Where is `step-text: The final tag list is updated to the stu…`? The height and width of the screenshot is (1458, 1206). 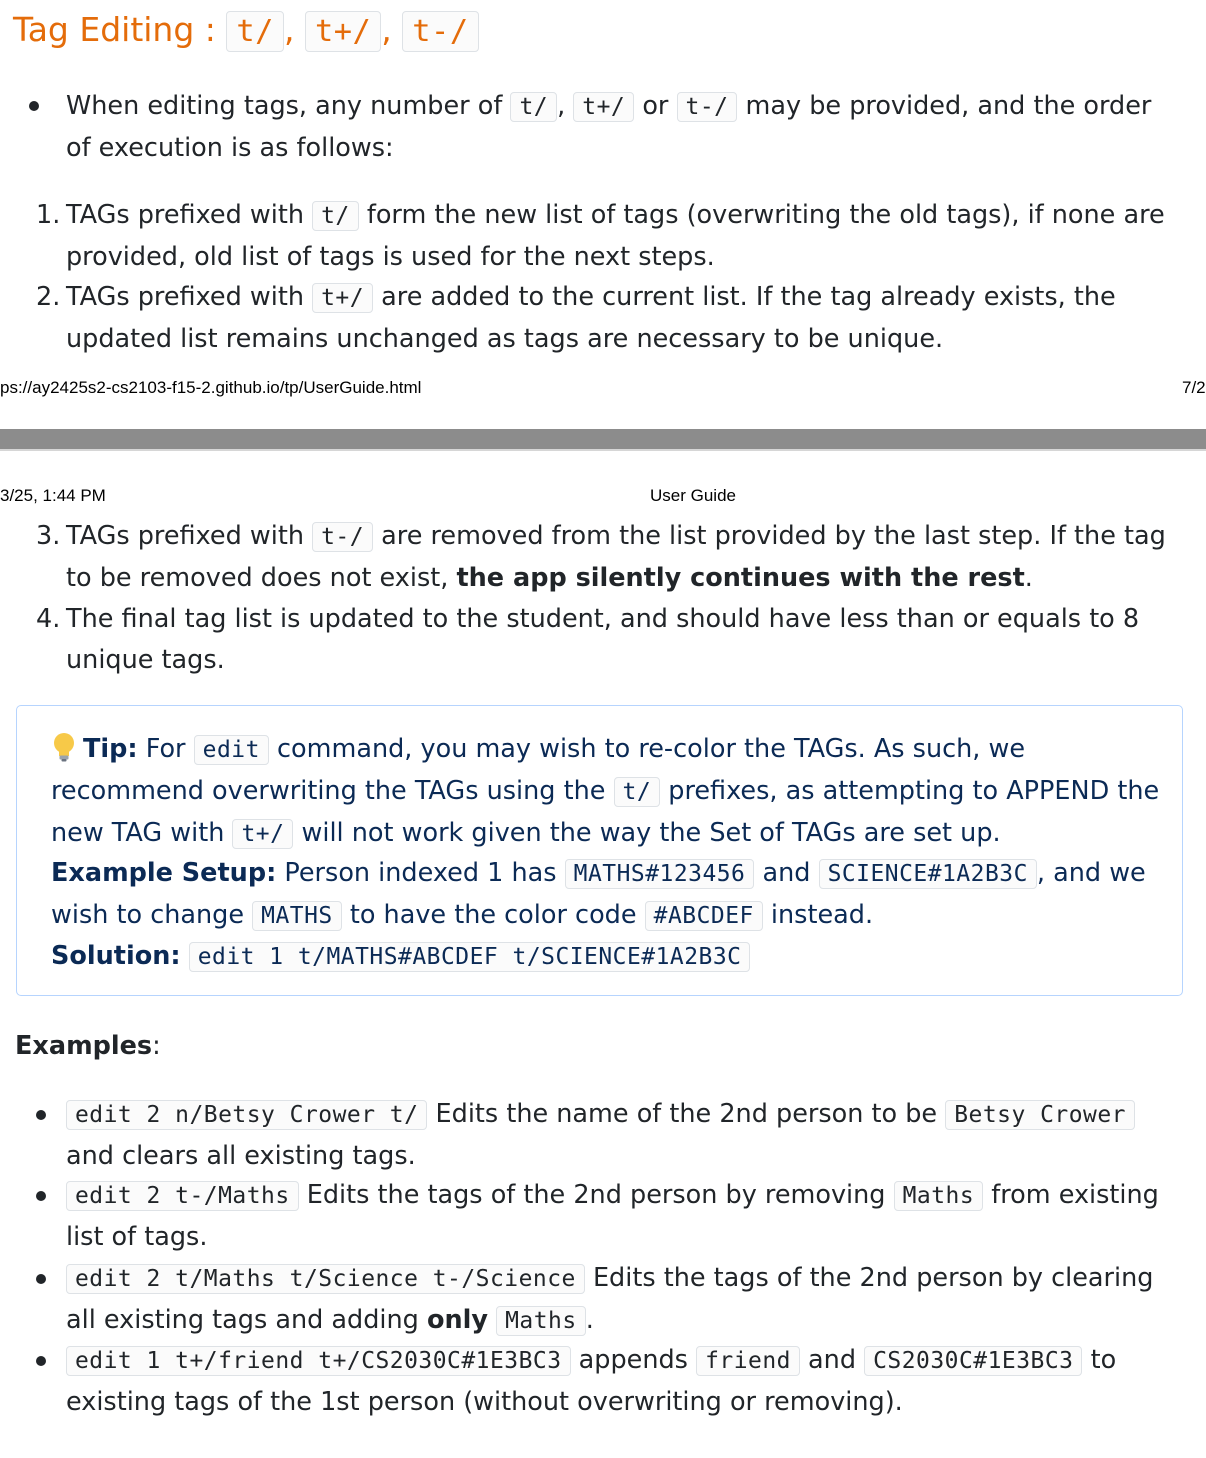 step-text: The final tag list is updated to the stu… is located at coordinates (603, 639).